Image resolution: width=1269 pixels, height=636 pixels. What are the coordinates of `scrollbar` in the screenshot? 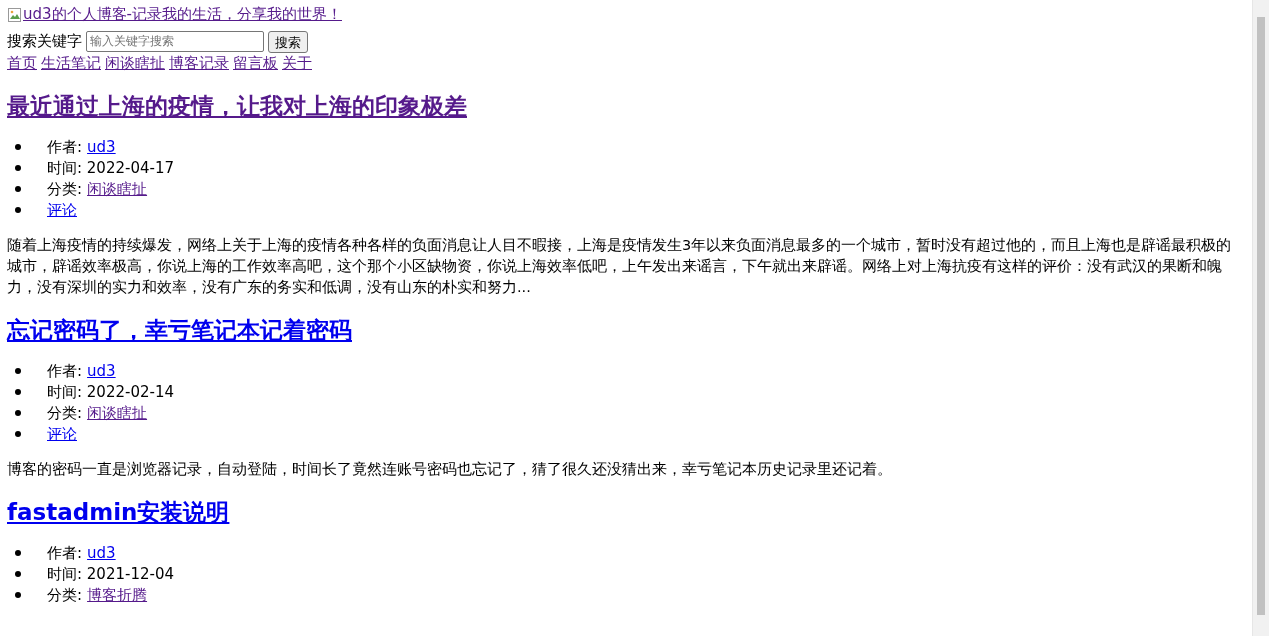 It's located at (1260, 318).